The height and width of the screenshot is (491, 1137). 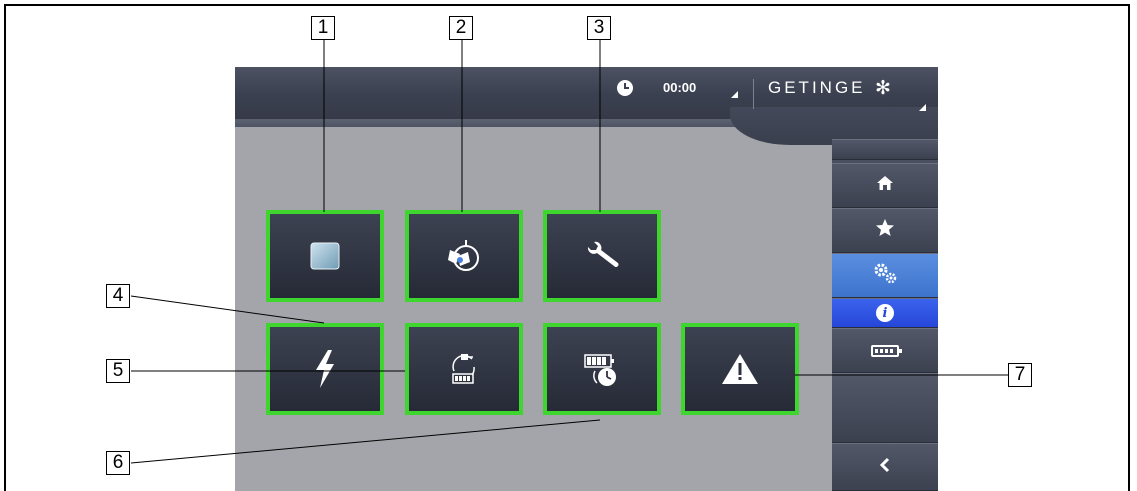 I want to click on light-head-icon, so click(x=464, y=256).